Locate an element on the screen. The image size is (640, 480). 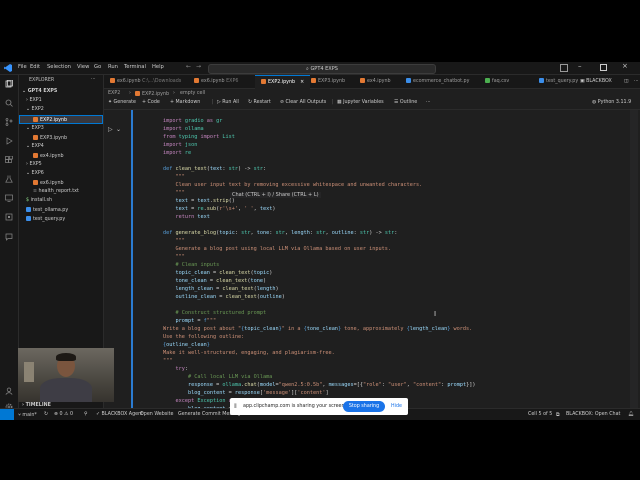
run-debug-icon is located at coordinates (9, 141).